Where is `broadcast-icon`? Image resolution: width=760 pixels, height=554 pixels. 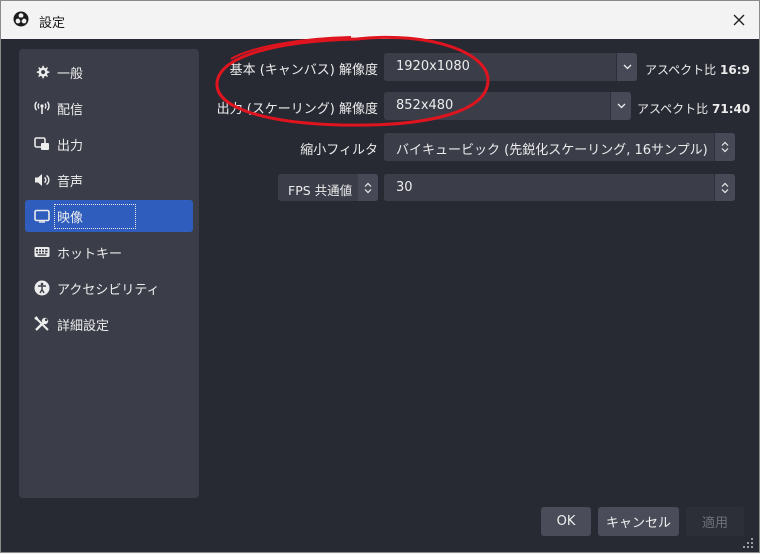 broadcast-icon is located at coordinates (42, 108).